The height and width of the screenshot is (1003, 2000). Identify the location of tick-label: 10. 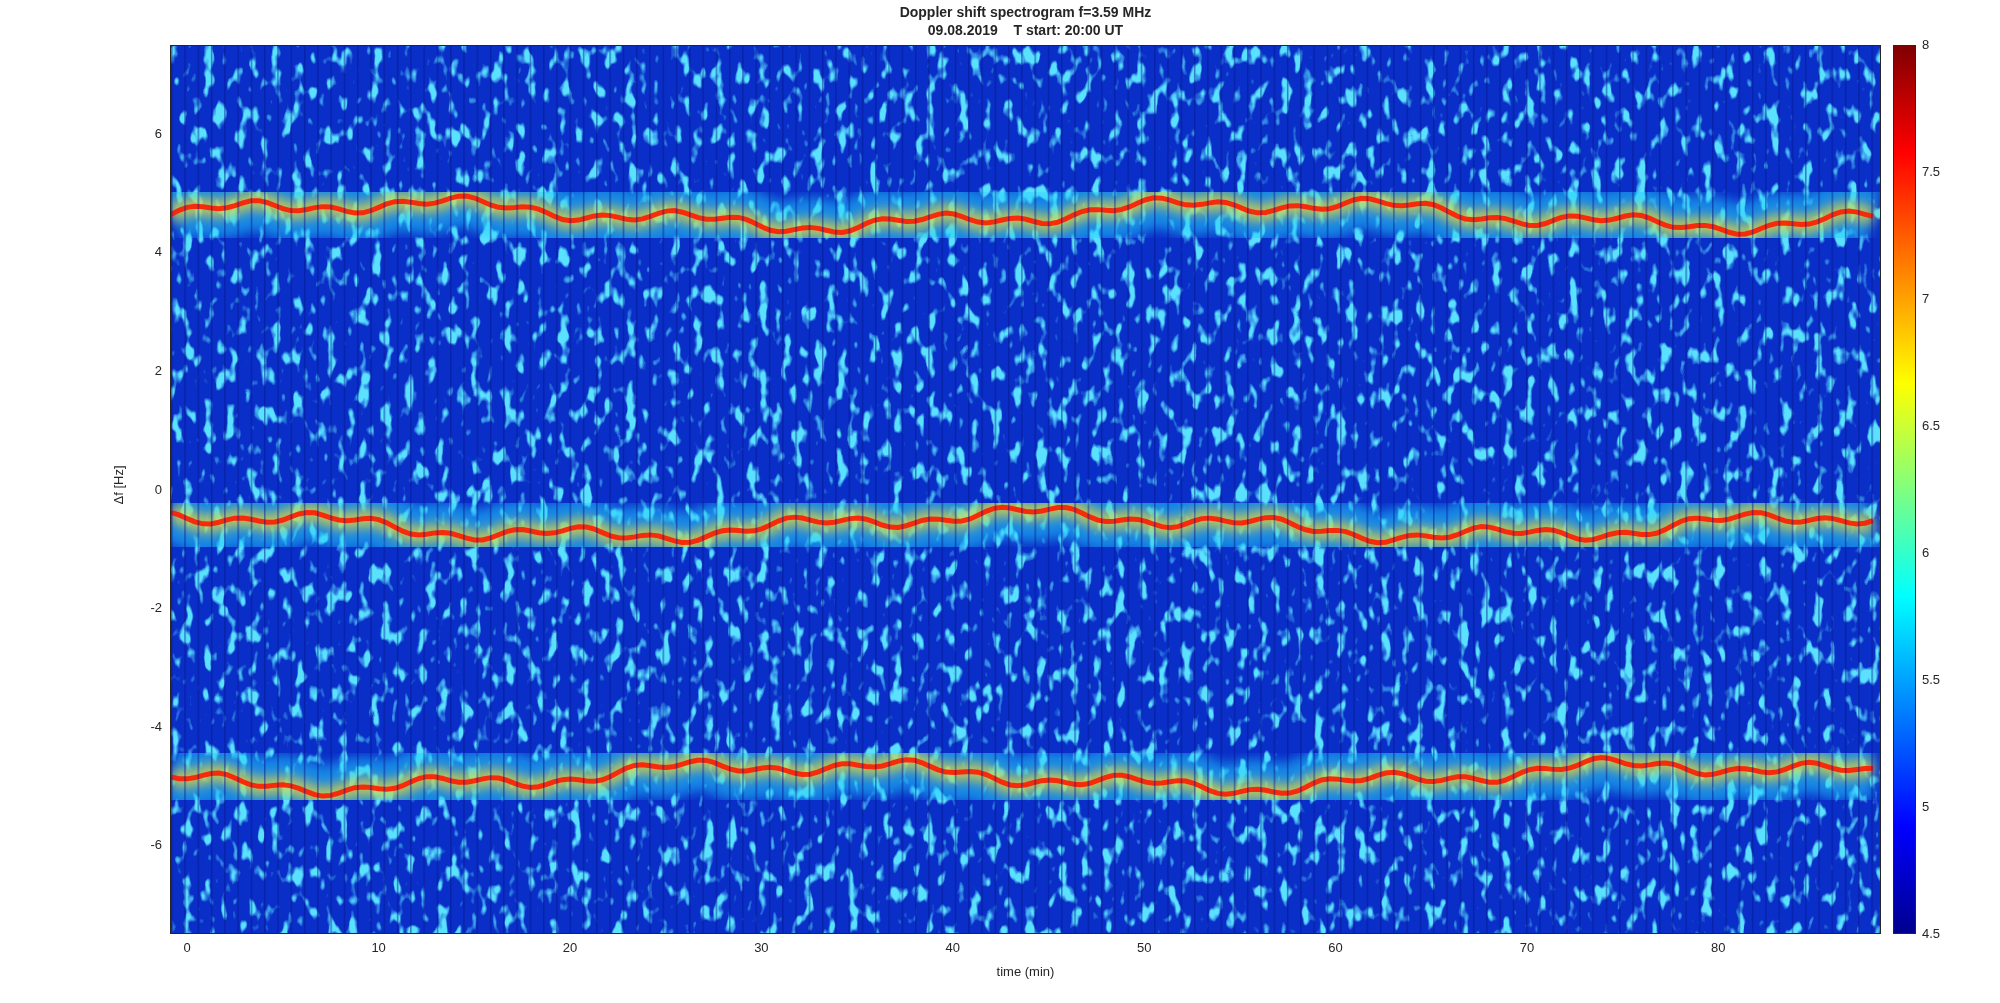
(378, 947).